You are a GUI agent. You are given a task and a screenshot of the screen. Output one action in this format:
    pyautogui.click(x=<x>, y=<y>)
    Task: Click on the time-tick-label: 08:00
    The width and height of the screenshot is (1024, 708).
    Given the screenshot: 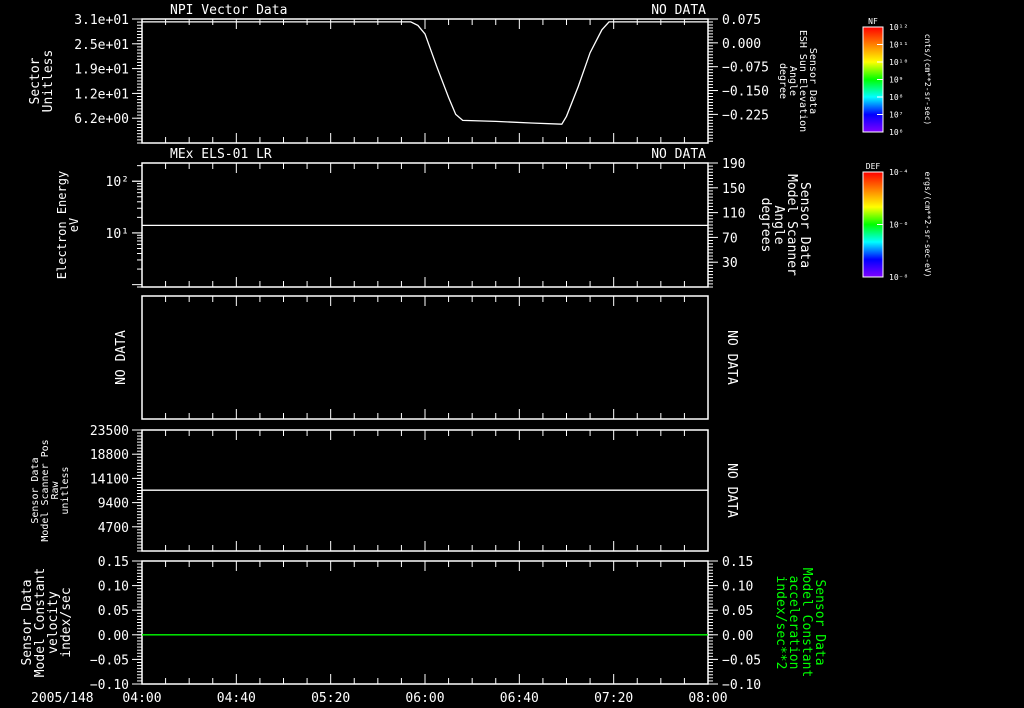 What is the action you would take?
    pyautogui.click(x=707, y=698)
    